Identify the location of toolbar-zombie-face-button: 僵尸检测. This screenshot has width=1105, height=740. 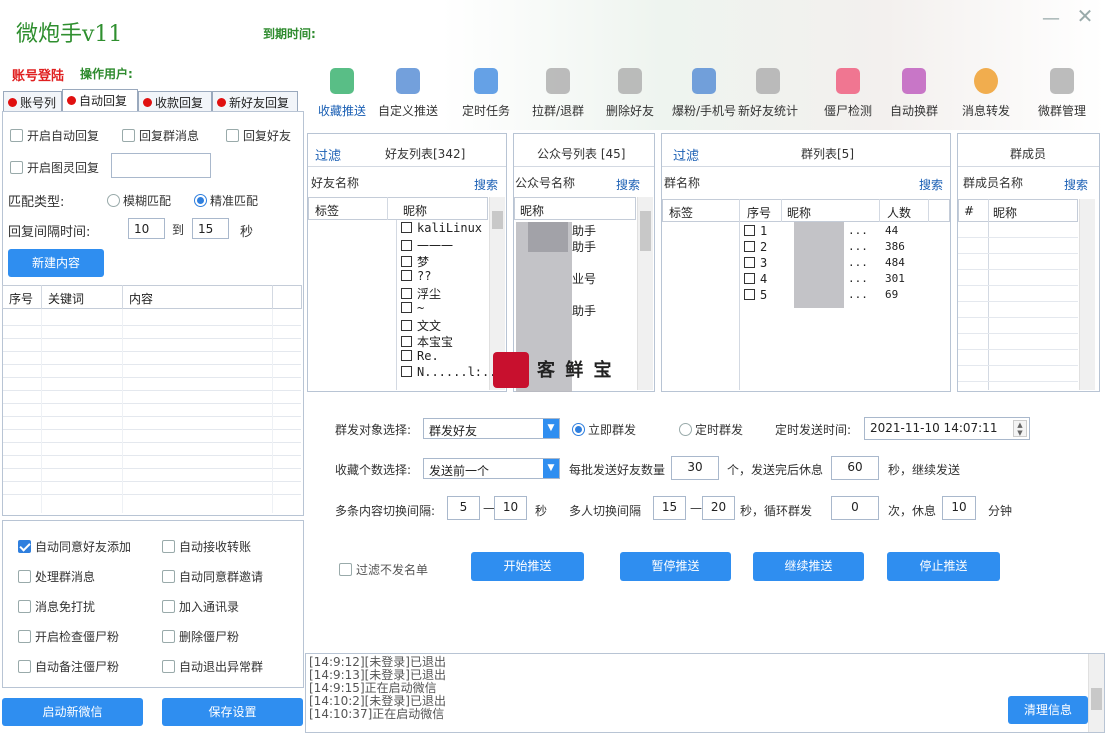
(848, 92).